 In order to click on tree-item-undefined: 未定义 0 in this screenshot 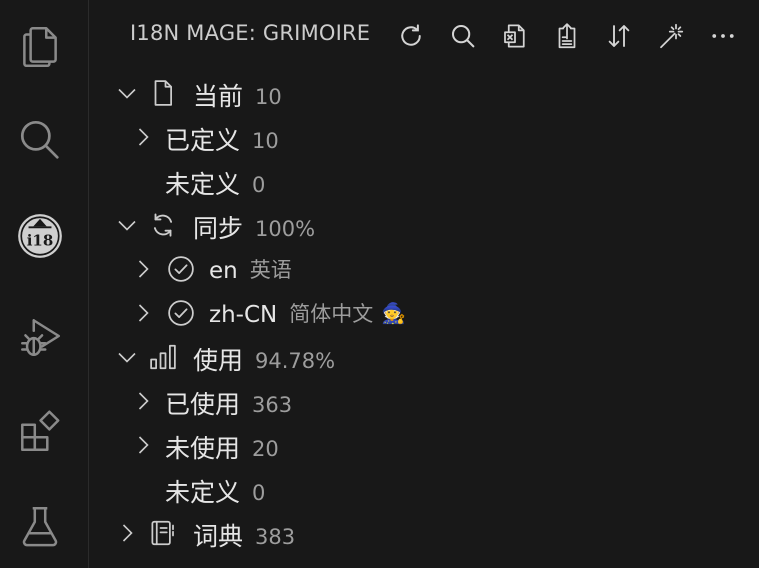, I will do `click(424, 181)`.